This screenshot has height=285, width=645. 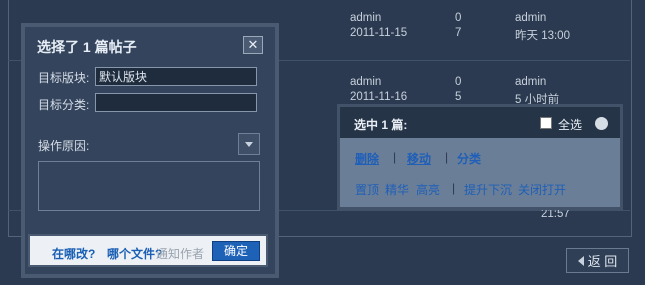 I want to click on row1-last-user: admin, so click(x=530, y=18).